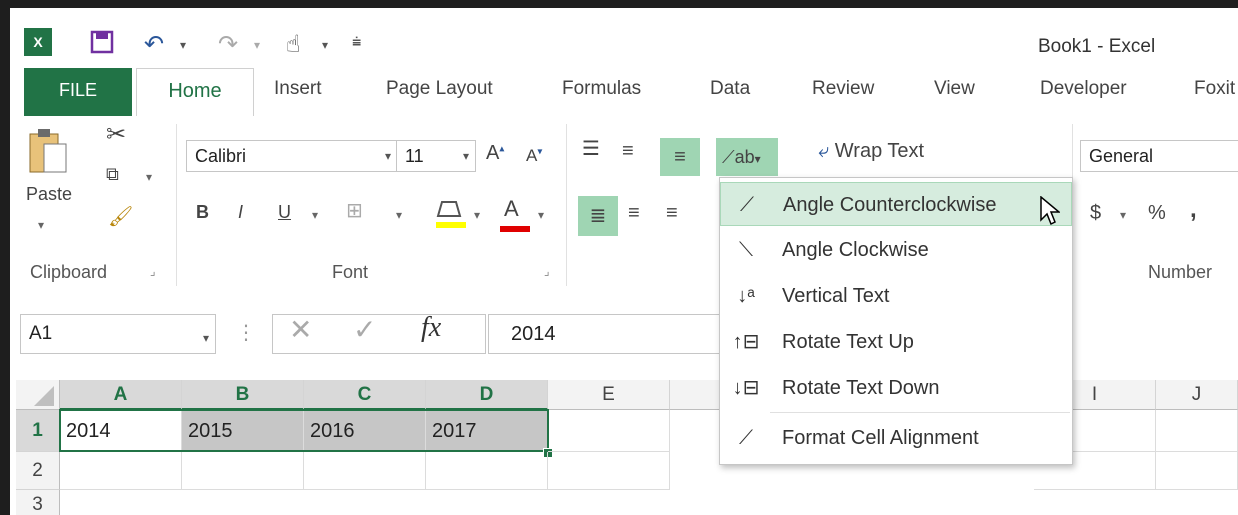 The height and width of the screenshot is (515, 1238). What do you see at coordinates (38, 42) in the screenshot?
I see `excel-icon: X` at bounding box center [38, 42].